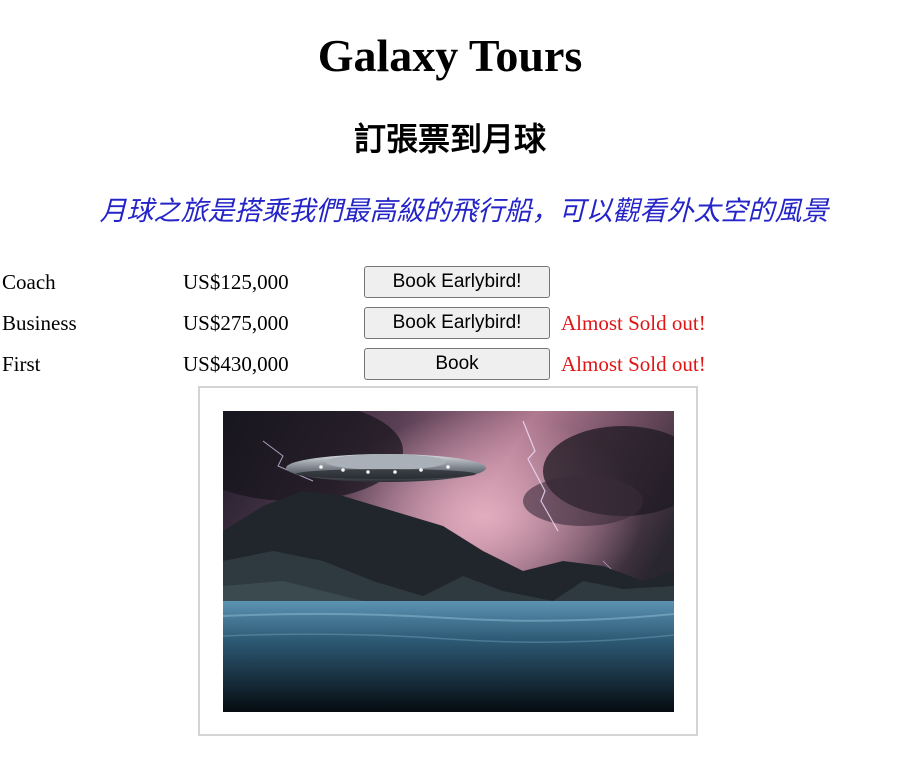  Describe the element at coordinates (464, 211) in the screenshot. I see `tagline: 月球之旅是搭乘我們最高級的飛行船，可以觀看外太空的風景` at that location.